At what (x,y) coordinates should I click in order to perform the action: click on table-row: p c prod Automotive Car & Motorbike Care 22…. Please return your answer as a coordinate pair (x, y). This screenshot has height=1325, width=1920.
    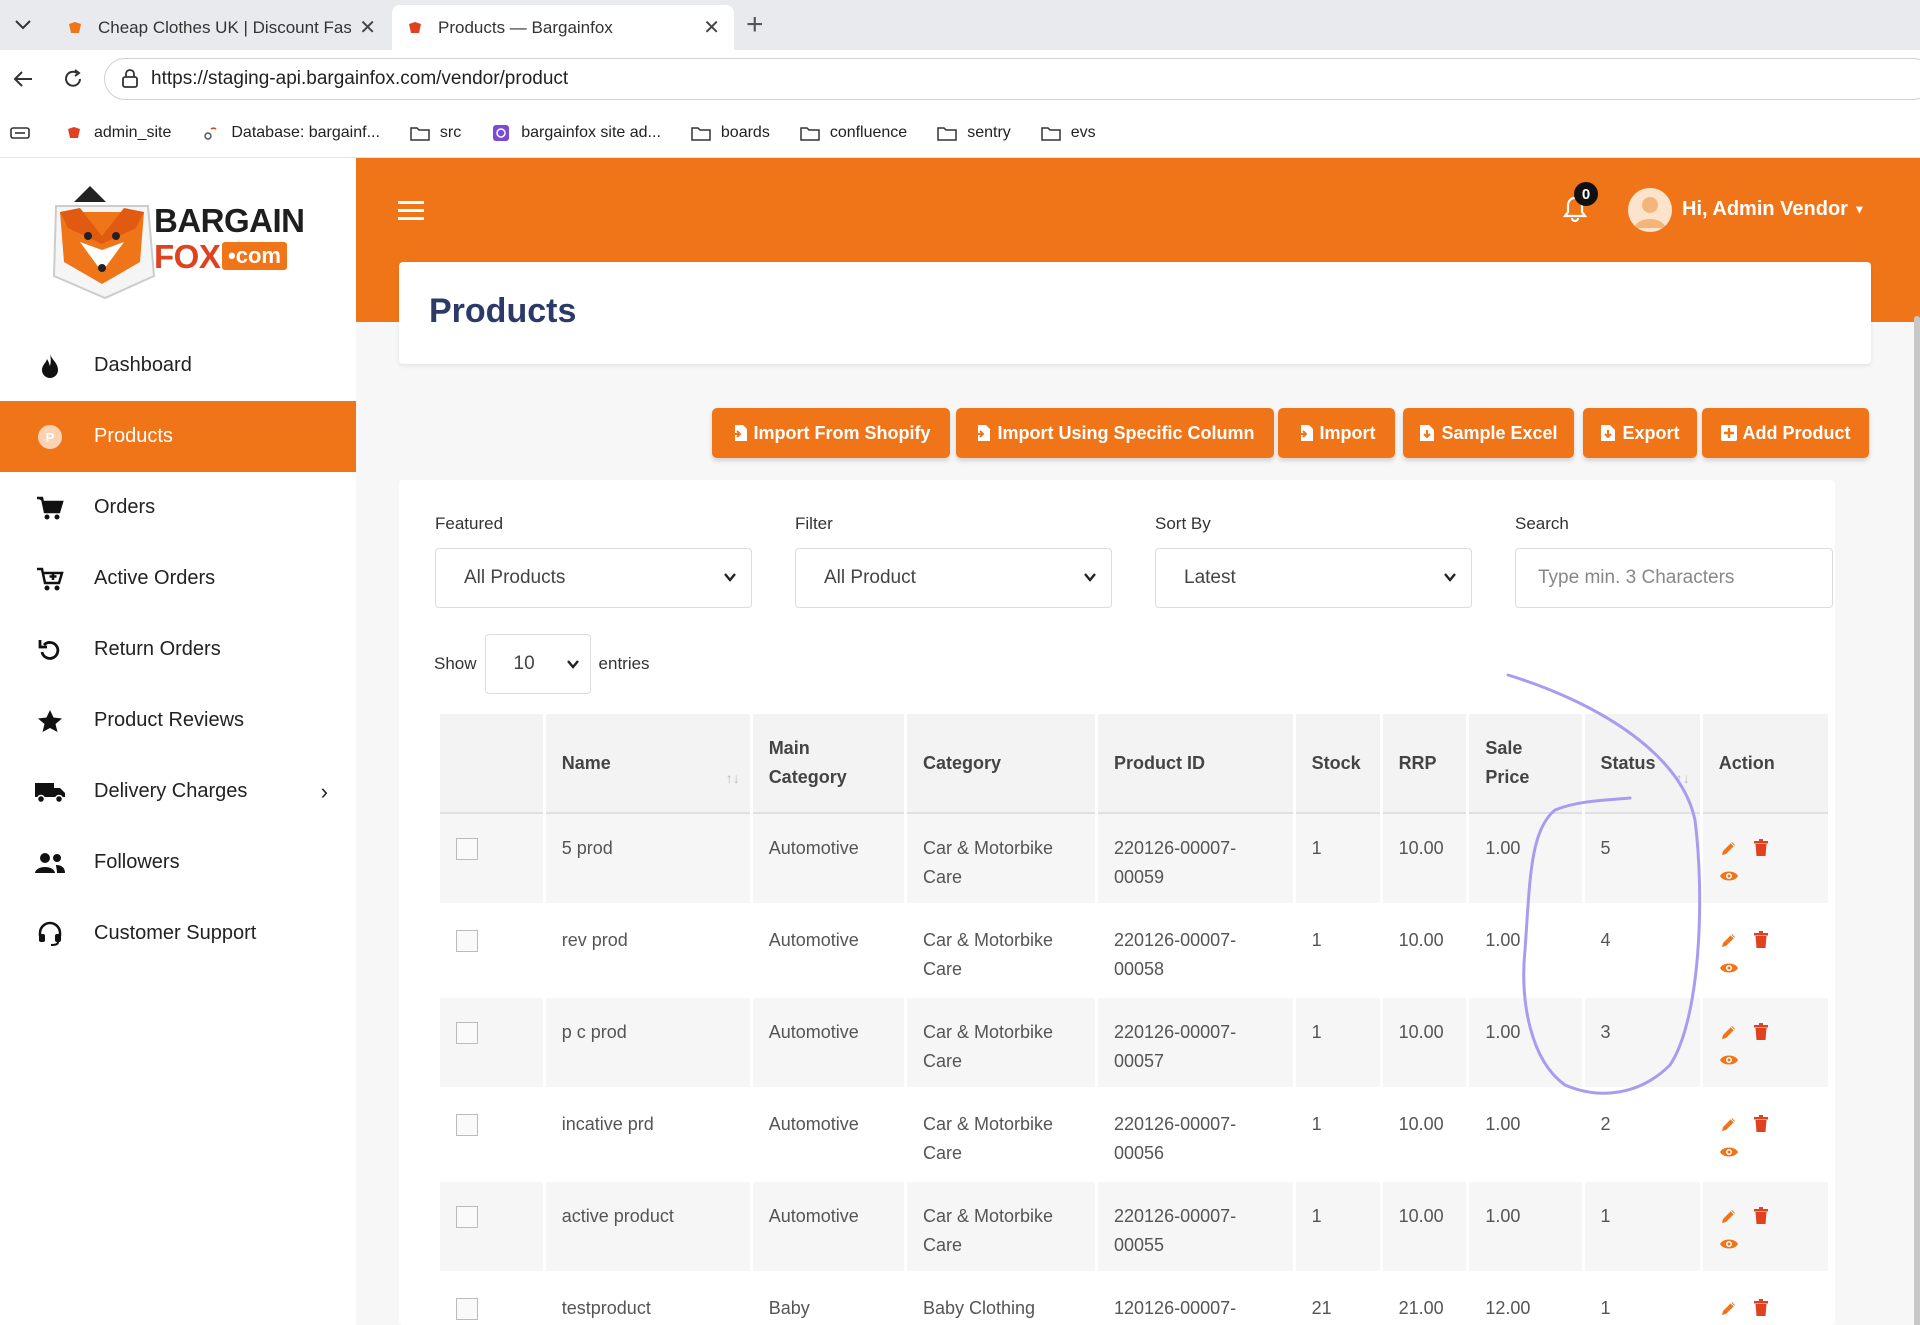
    Looking at the image, I should click on (1134, 1044).